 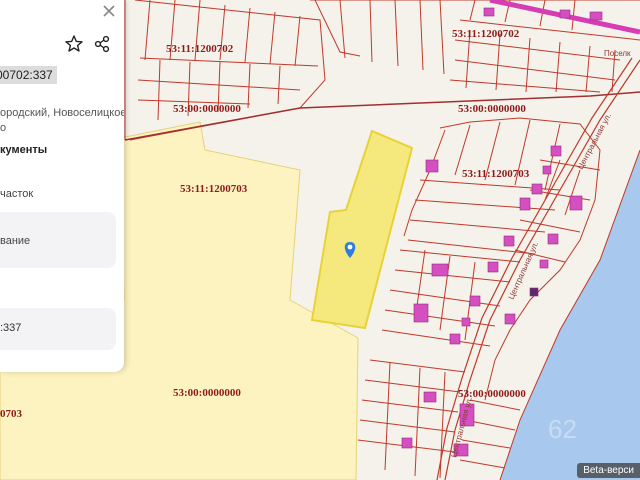 What do you see at coordinates (62, 121) in the screenshot?
I see `parcel-address: ородский, Новоселицкое о` at bounding box center [62, 121].